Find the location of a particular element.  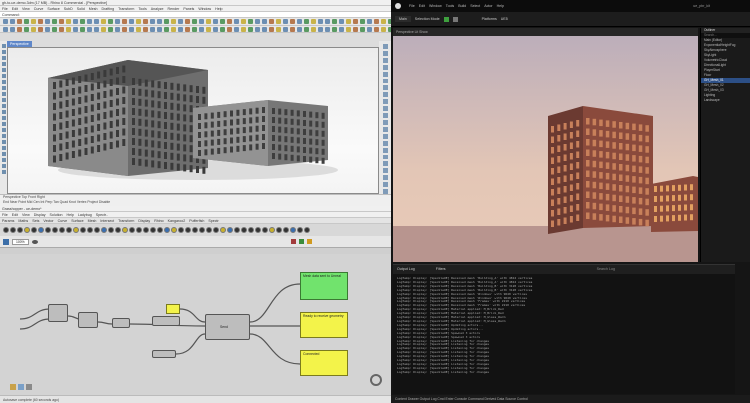

gh-menu-ladybug: Ladybug is located at coordinates (85, 215).